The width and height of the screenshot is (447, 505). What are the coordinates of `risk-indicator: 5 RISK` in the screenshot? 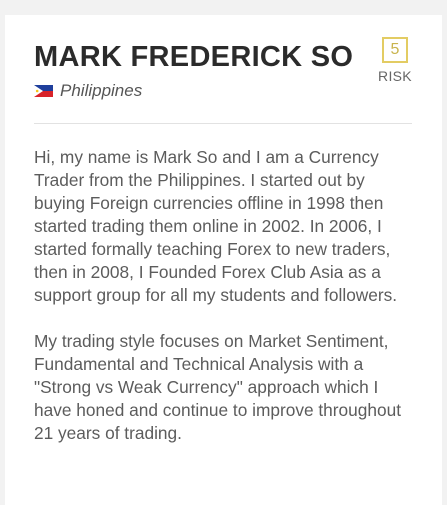 It's located at (395, 60).